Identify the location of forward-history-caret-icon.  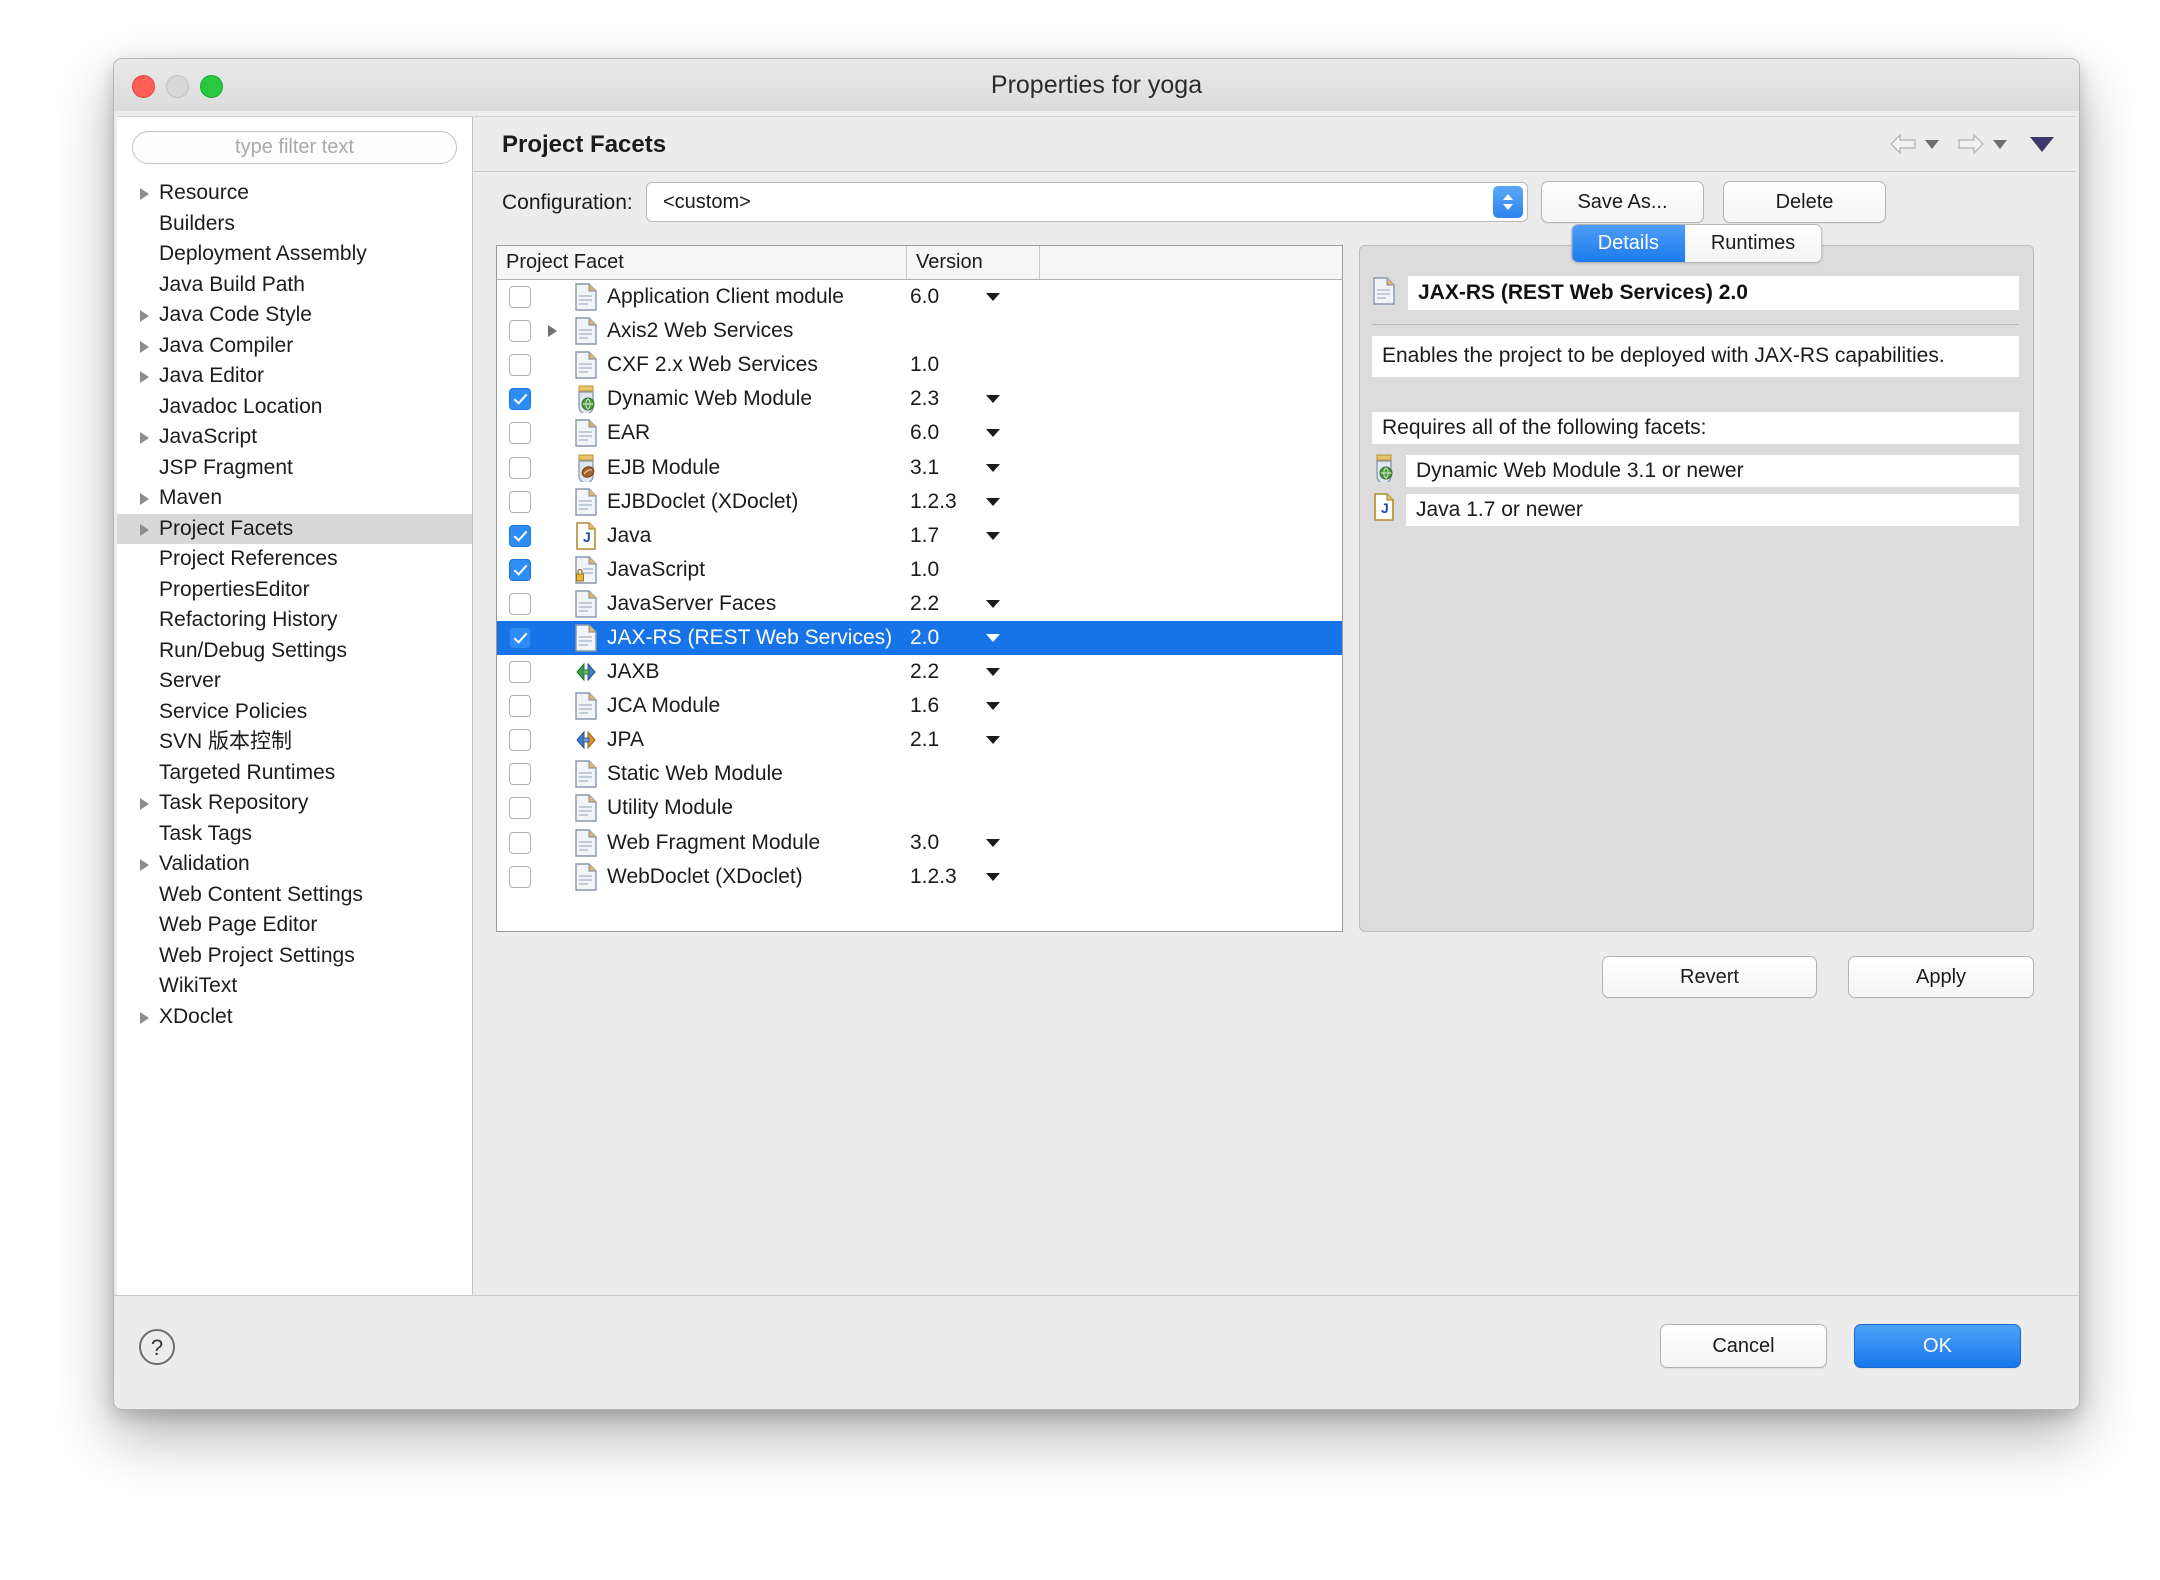
(2000, 144).